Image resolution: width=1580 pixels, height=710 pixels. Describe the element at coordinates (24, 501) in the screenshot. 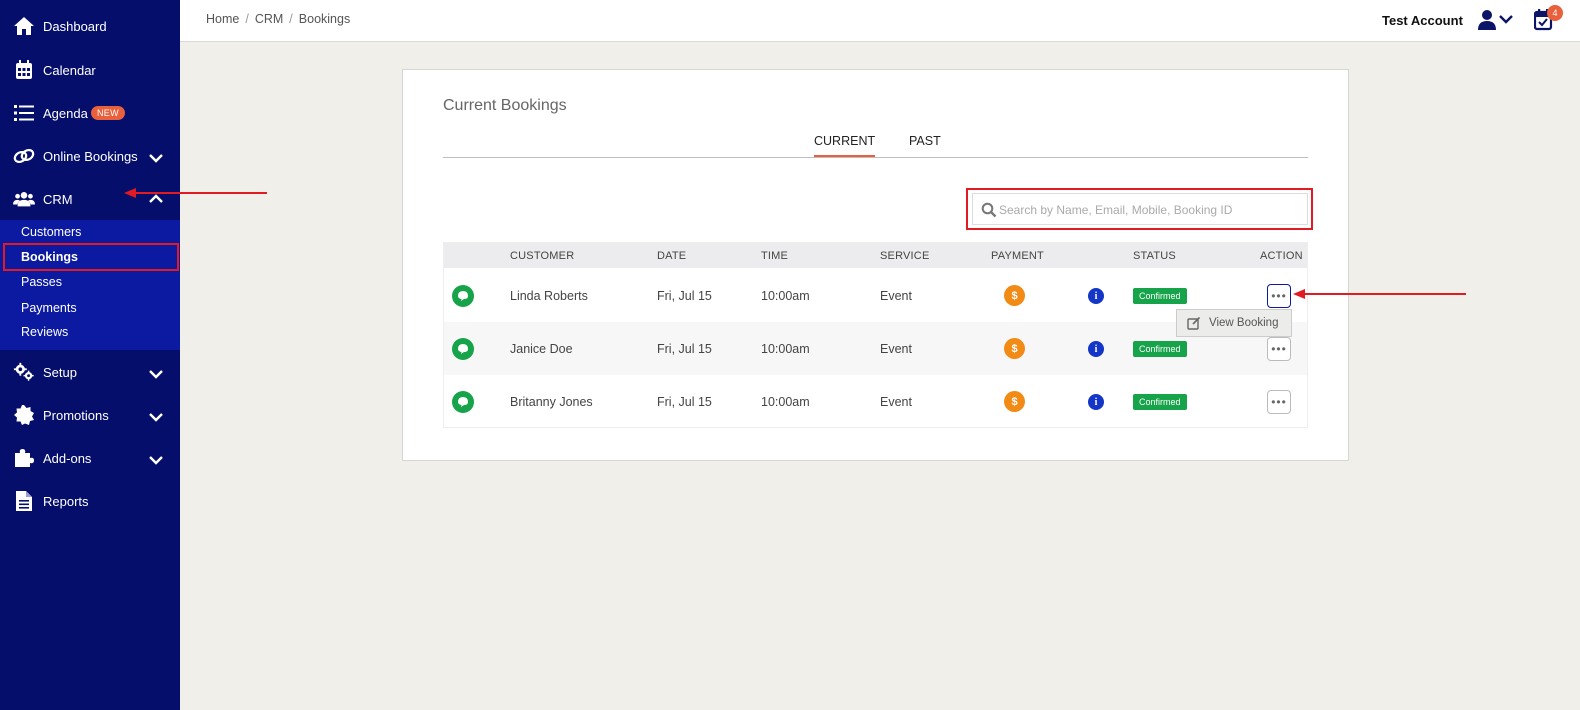

I see `file-icon` at that location.